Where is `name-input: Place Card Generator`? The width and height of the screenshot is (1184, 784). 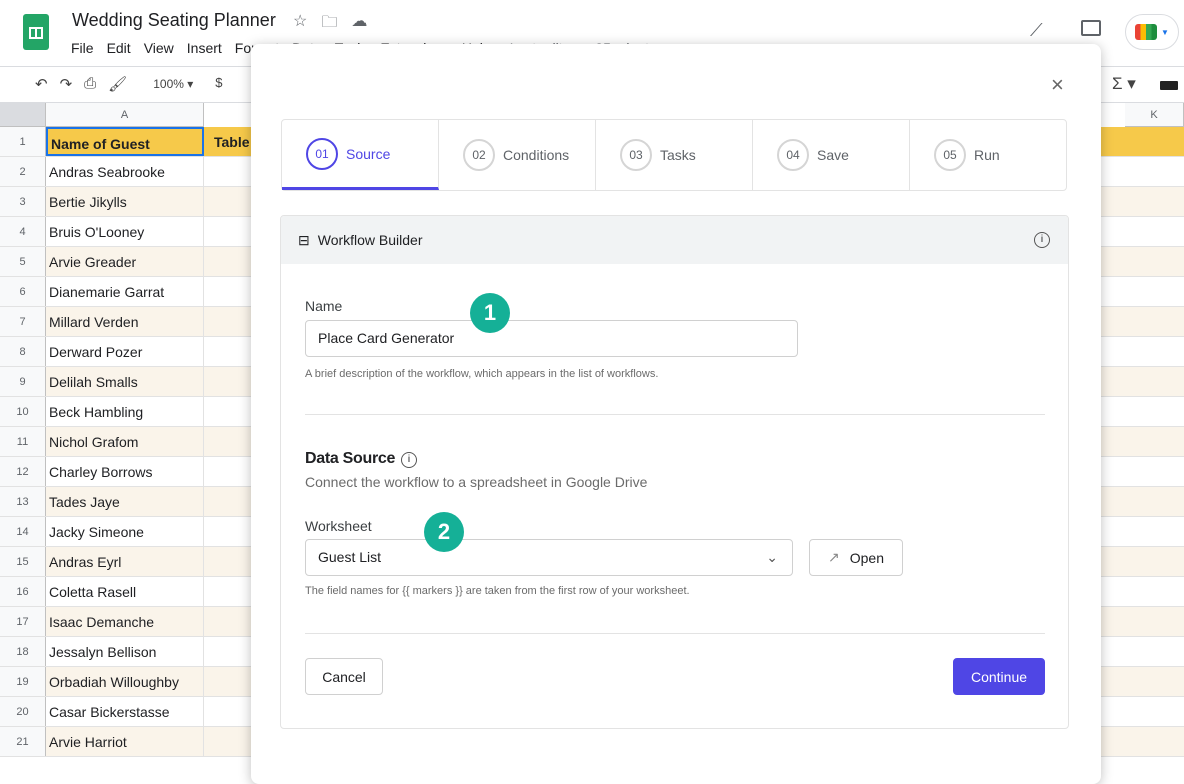
name-input: Place Card Generator is located at coordinates (551, 338).